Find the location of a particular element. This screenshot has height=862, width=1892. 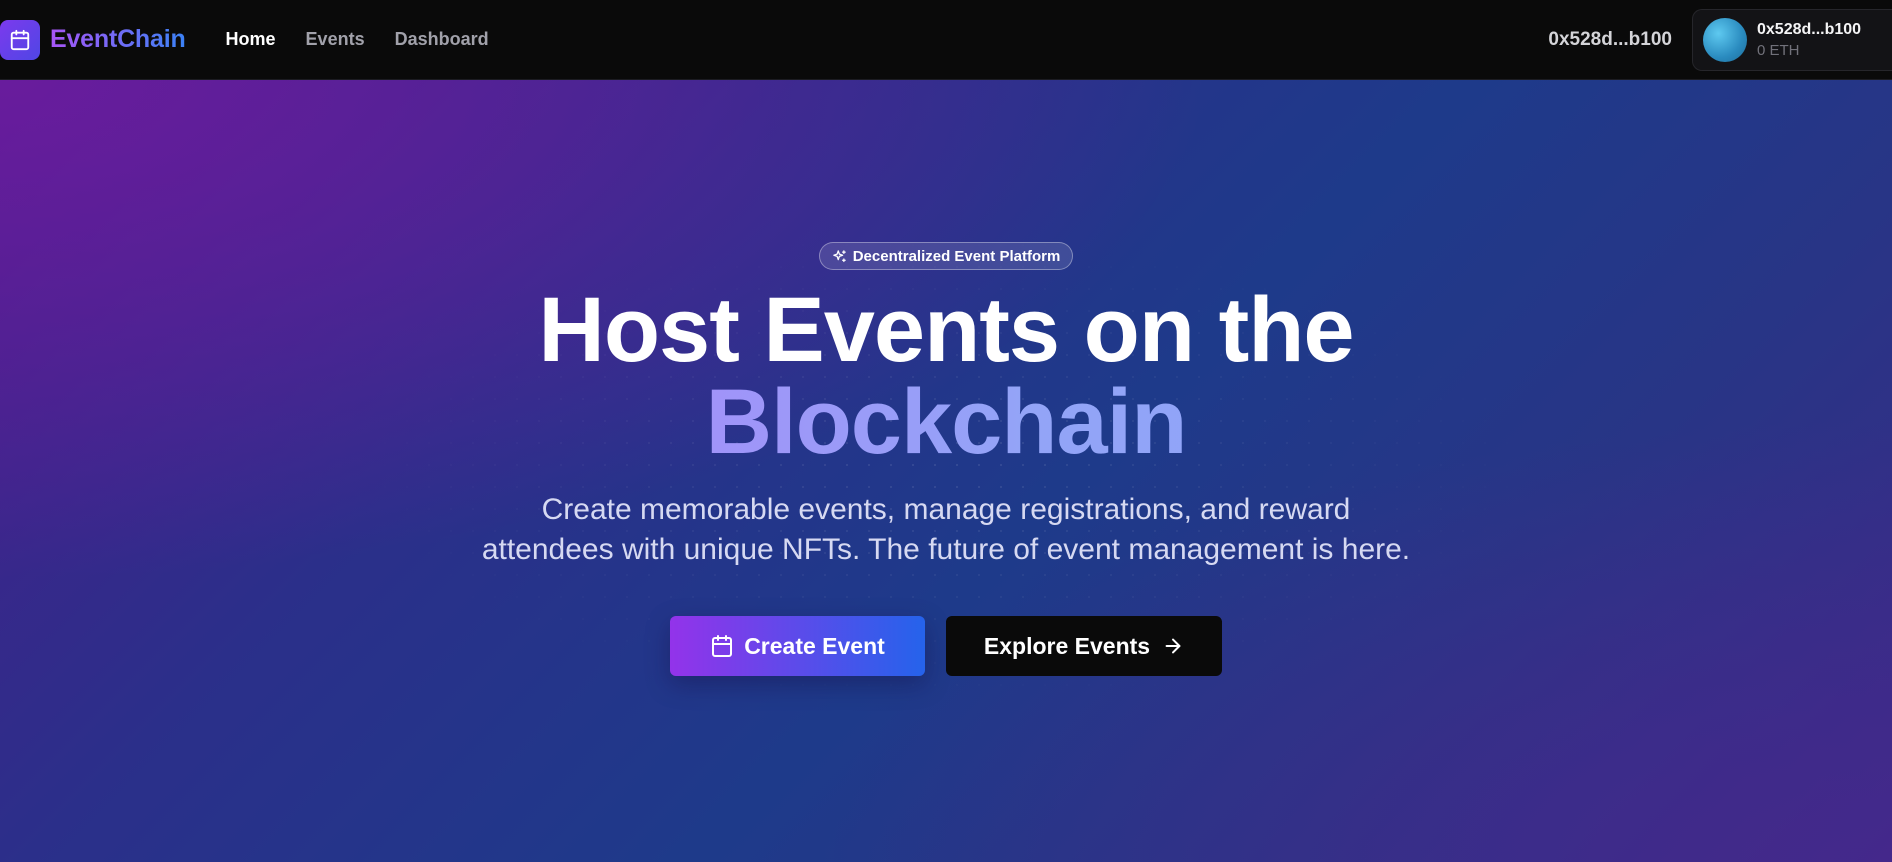

connected-address: 0x528d...b100 is located at coordinates (1610, 39).